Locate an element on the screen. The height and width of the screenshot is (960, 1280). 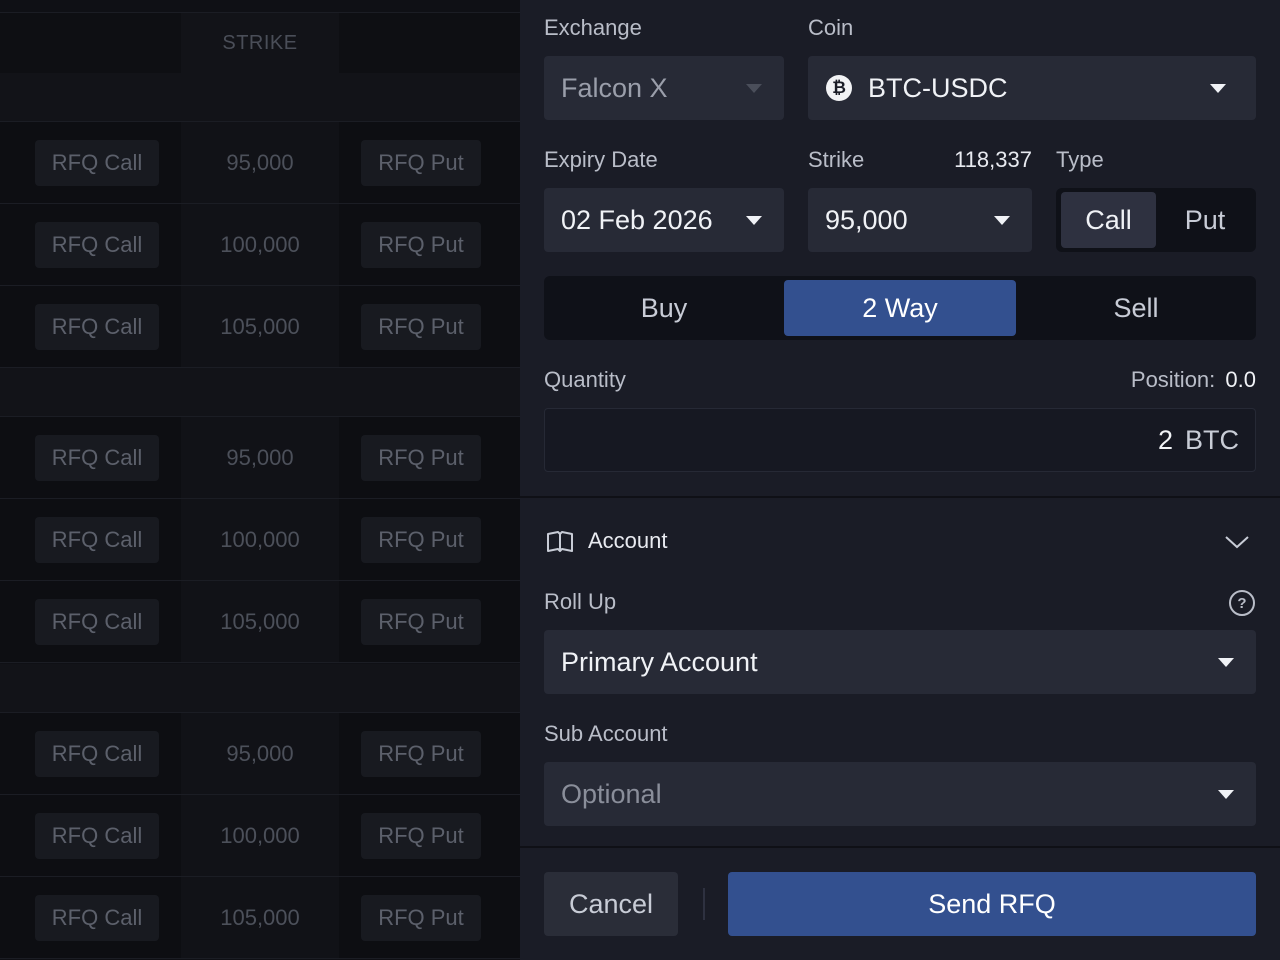
quantity-value: 2 is located at coordinates (1165, 439).